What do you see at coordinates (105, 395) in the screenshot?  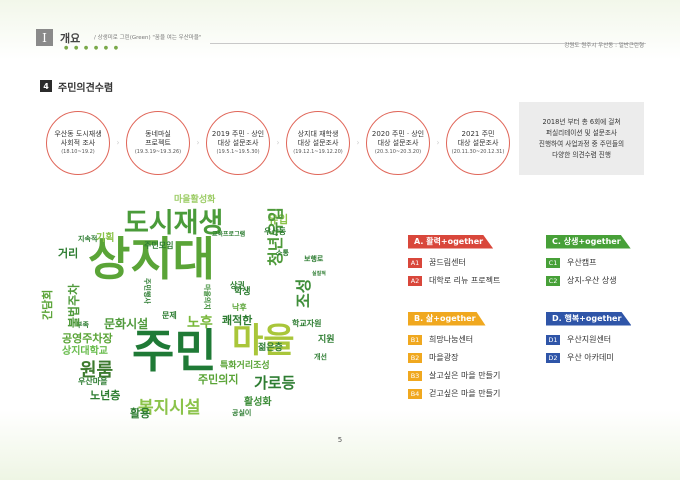 I see `cloud-word: 노년층` at bounding box center [105, 395].